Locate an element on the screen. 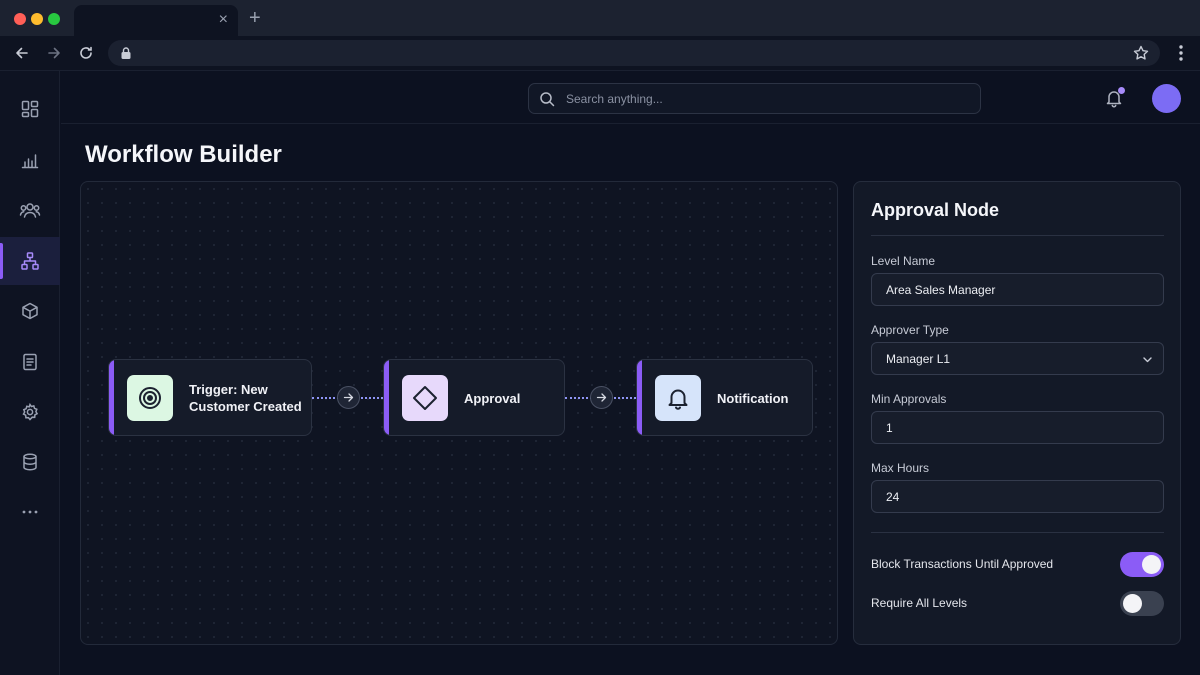 The height and width of the screenshot is (675, 1200). box-icon is located at coordinates (30, 311).